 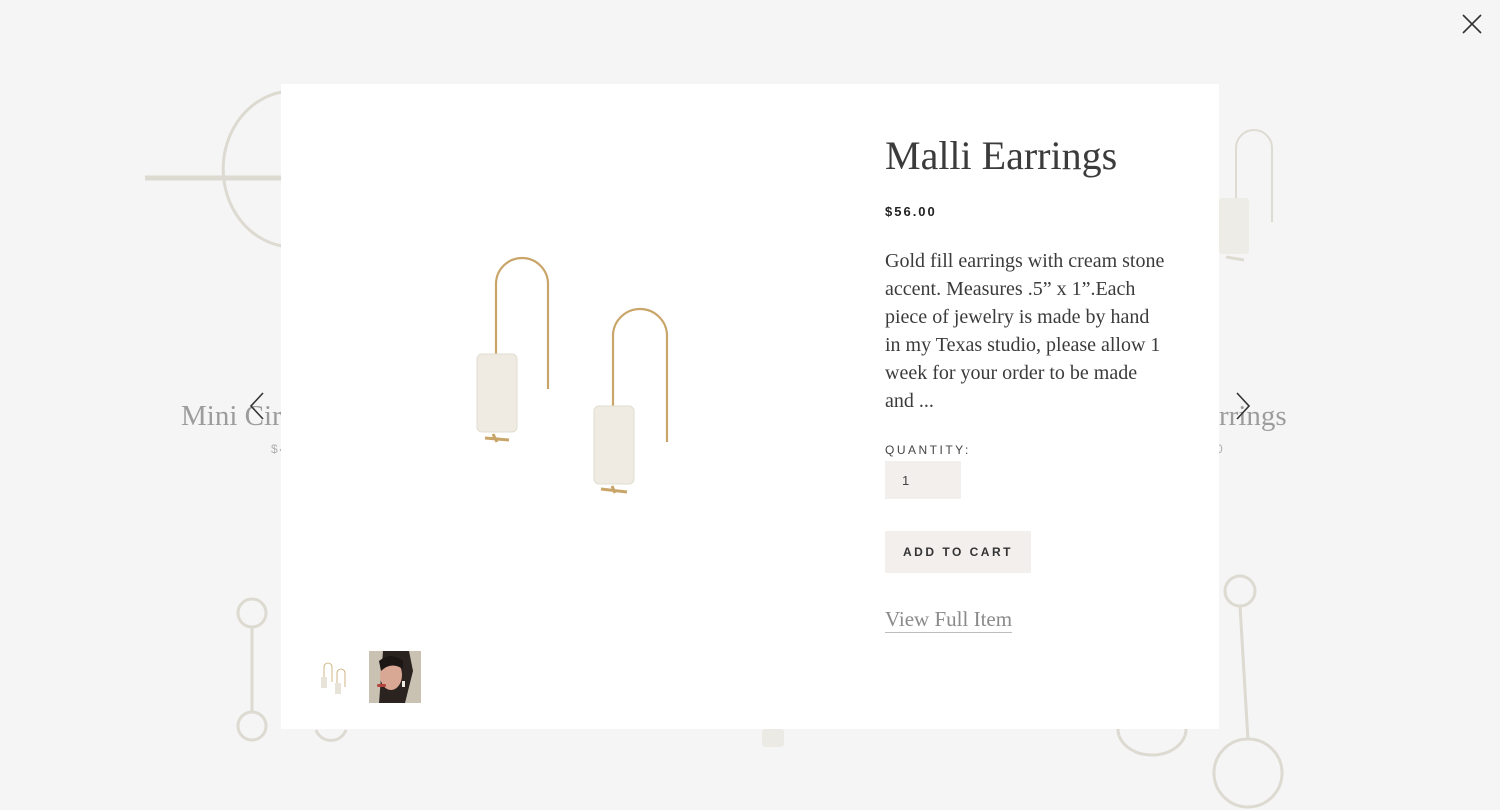 I want to click on next-product-button, so click(x=1242, y=406).